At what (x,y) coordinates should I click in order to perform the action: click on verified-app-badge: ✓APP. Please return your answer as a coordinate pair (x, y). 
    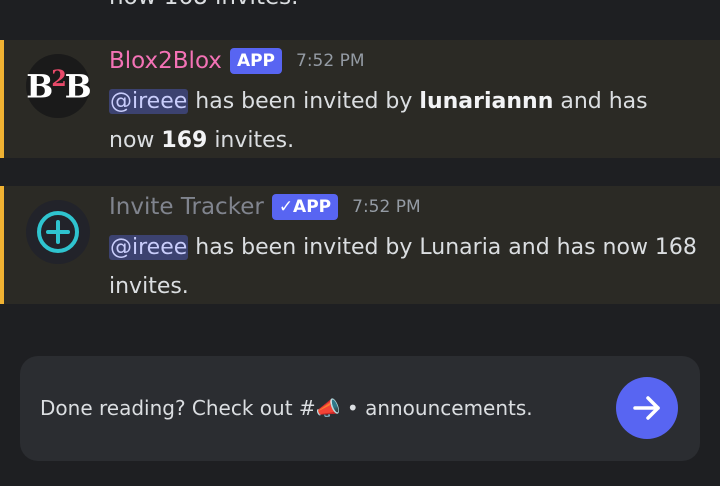
    Looking at the image, I should click on (305, 207).